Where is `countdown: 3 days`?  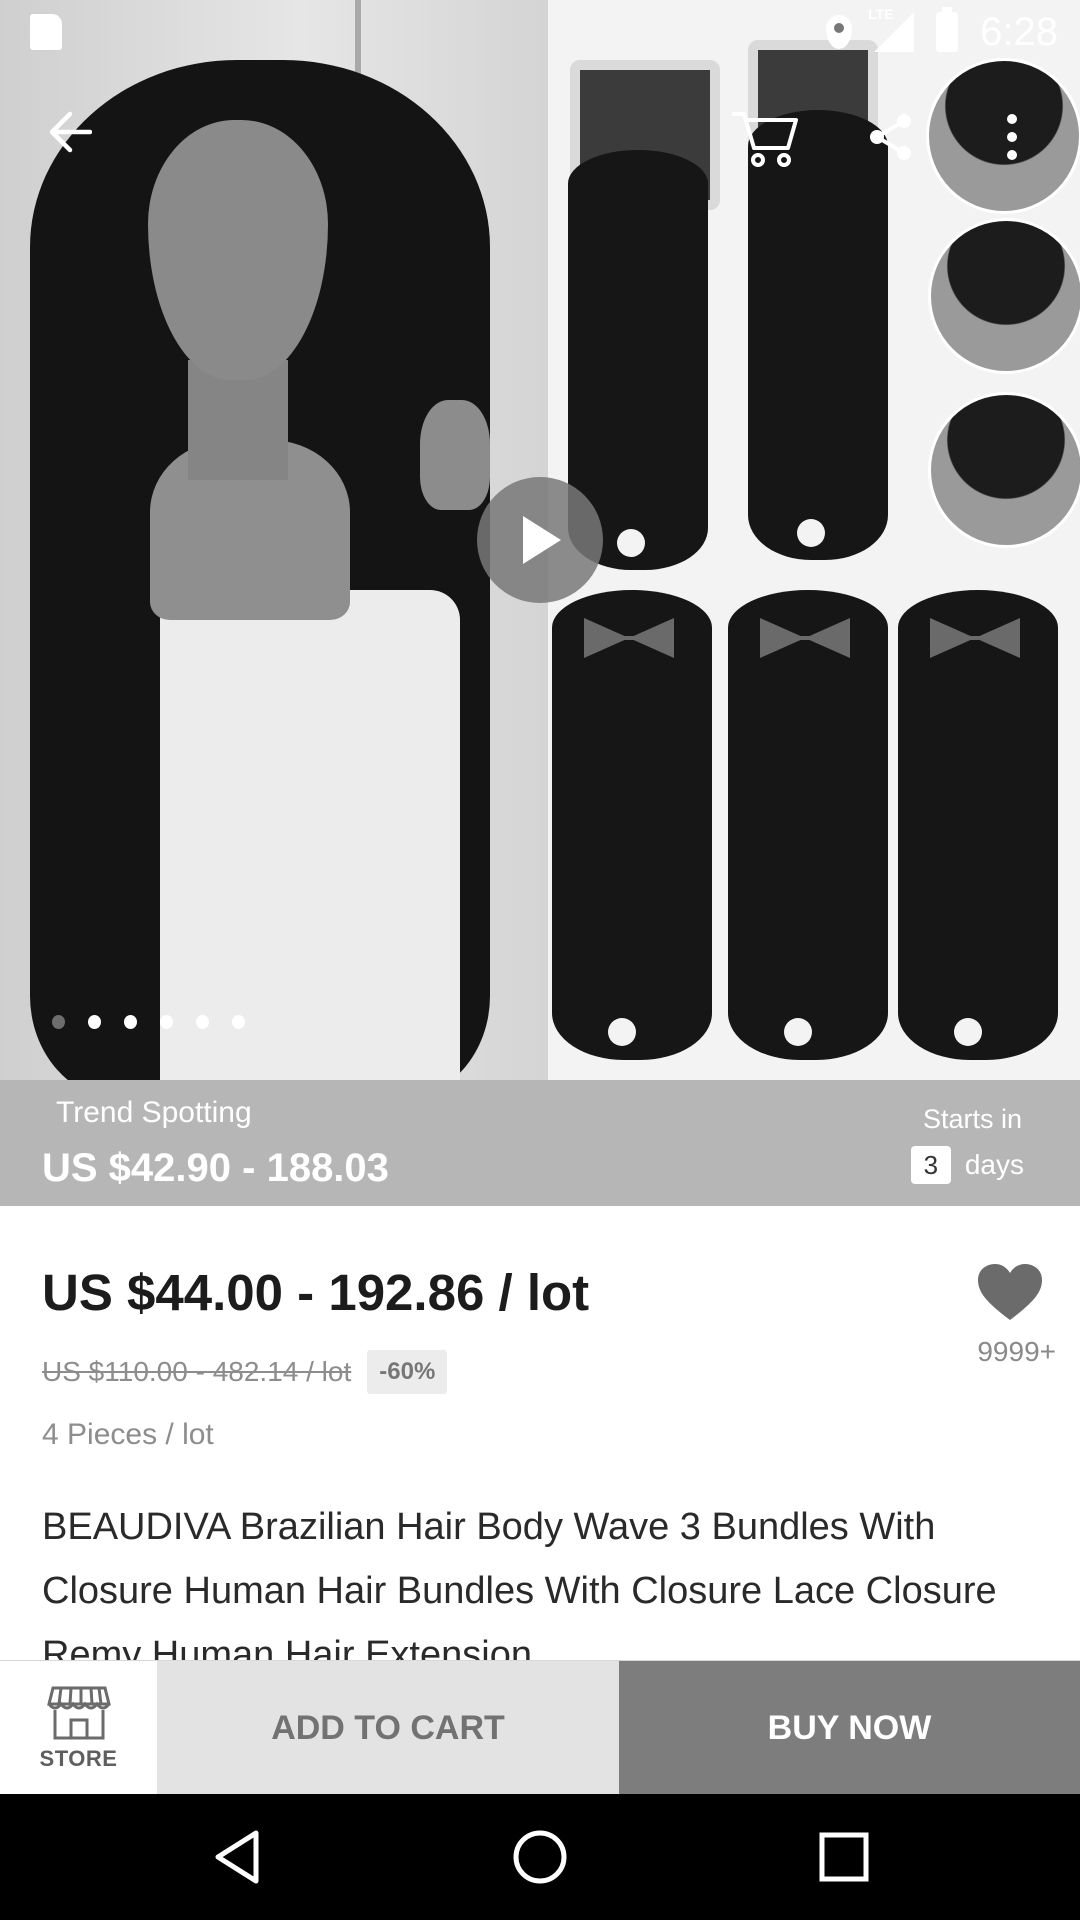 countdown: 3 days is located at coordinates (967, 1165).